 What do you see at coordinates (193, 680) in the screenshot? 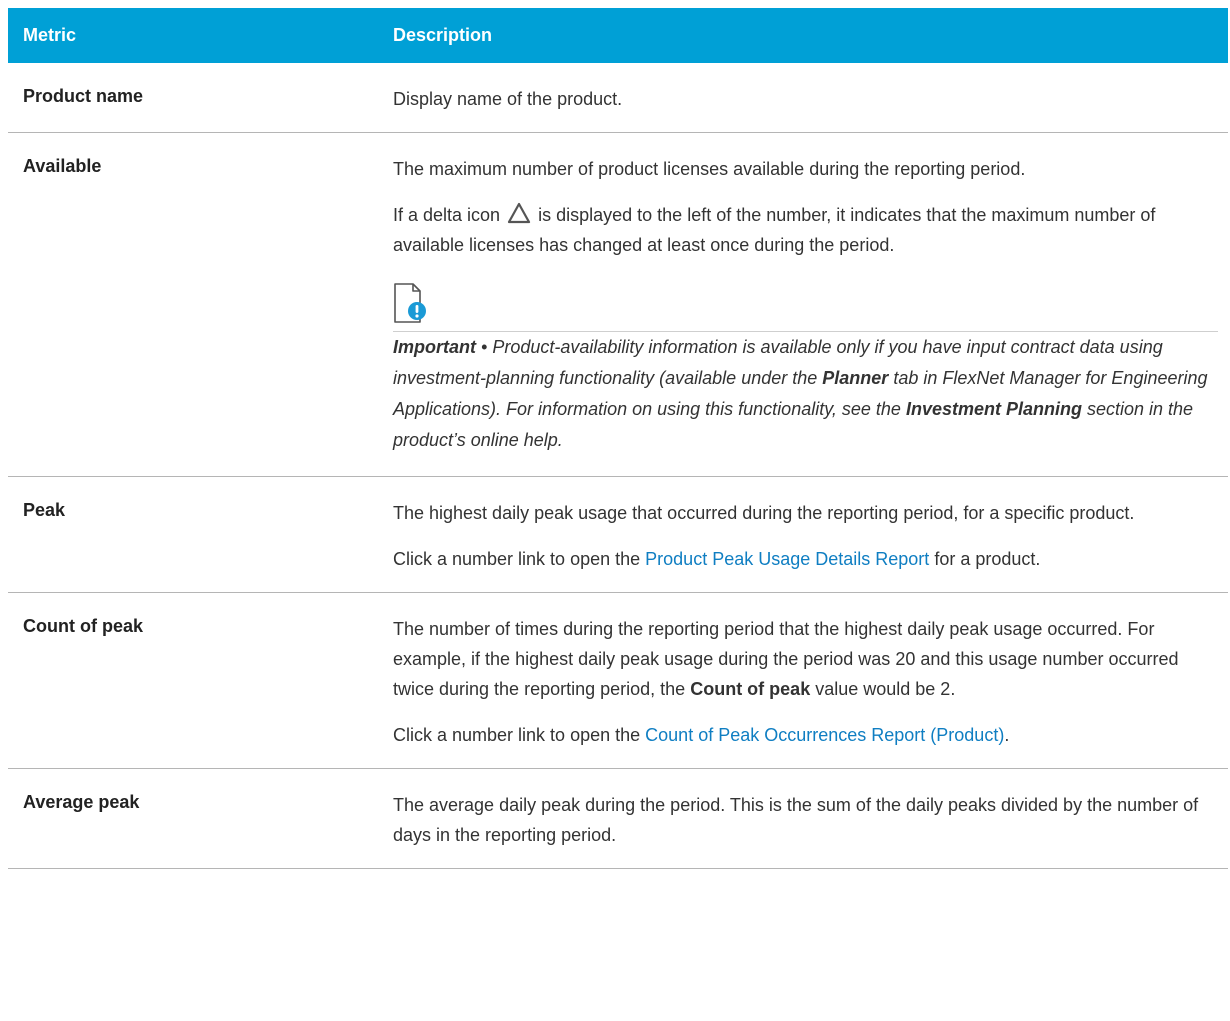
I see `metric-name: Count of peak` at bounding box center [193, 680].